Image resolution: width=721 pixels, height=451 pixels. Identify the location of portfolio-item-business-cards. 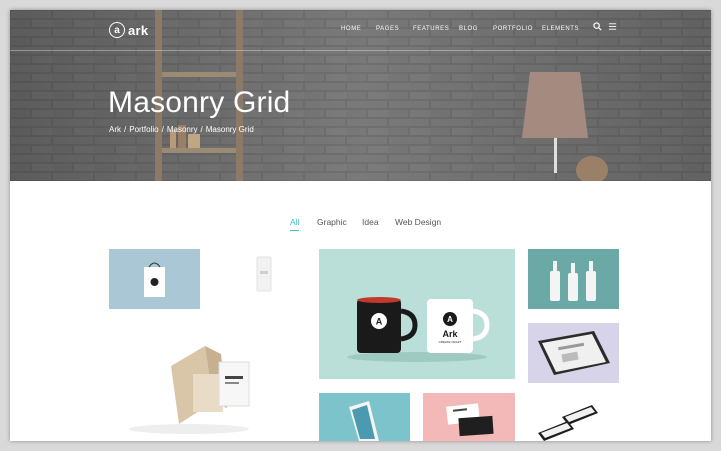
(209, 382).